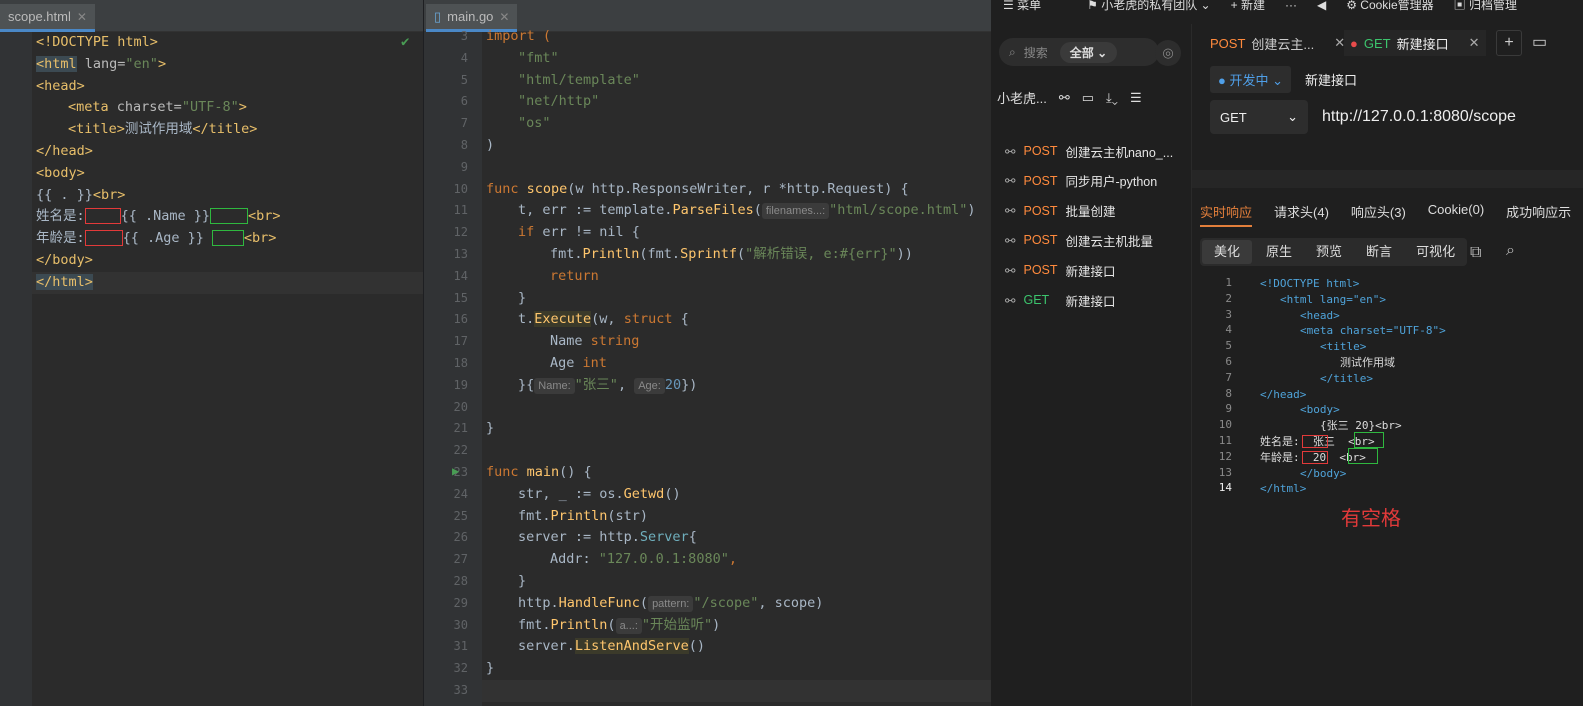 The width and height of the screenshot is (1583, 706). Describe the element at coordinates (1064, 98) in the screenshot. I see `add-link-icon: ⚯` at that location.